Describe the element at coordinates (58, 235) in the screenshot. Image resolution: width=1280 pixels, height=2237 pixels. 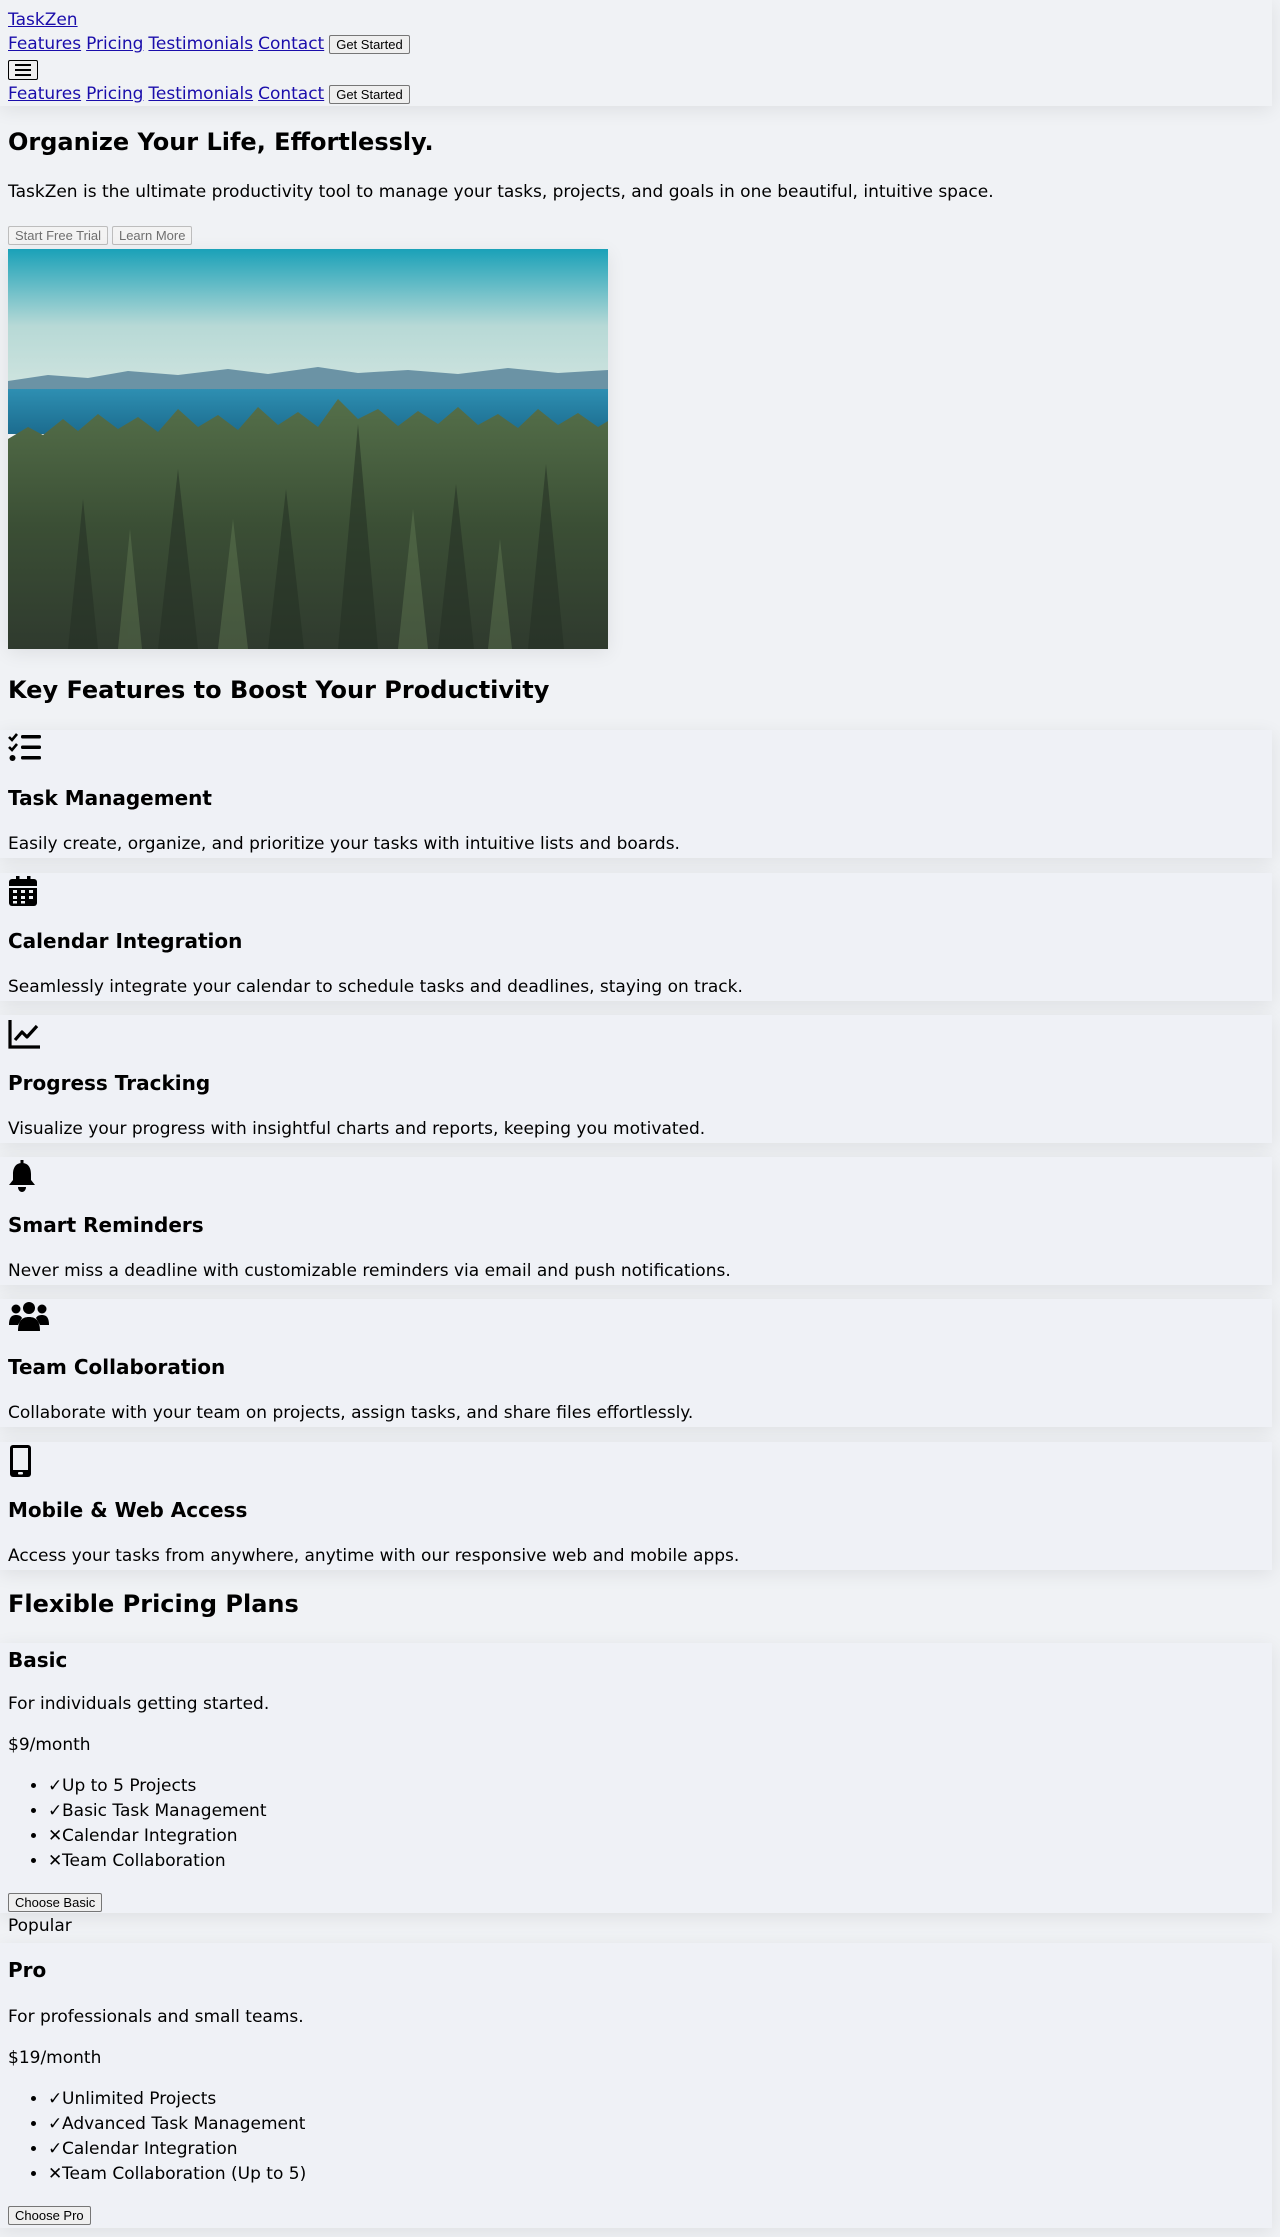
I see `start-free-trial-button: Start Free Trial` at that location.